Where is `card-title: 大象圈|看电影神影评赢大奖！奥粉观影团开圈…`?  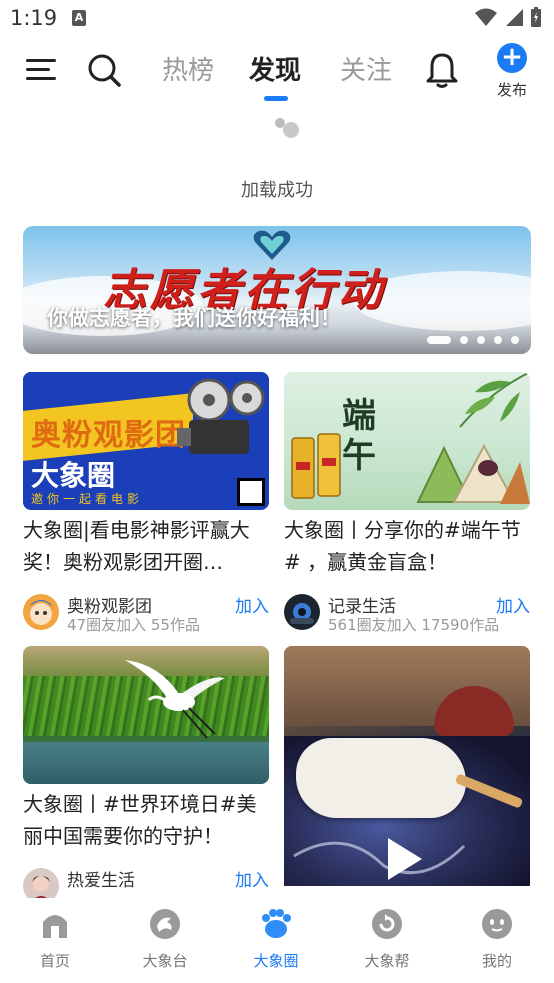
card-title: 大象圈|看电影神影评赢大奖！奥粉观影团开圈… is located at coordinates (146, 546).